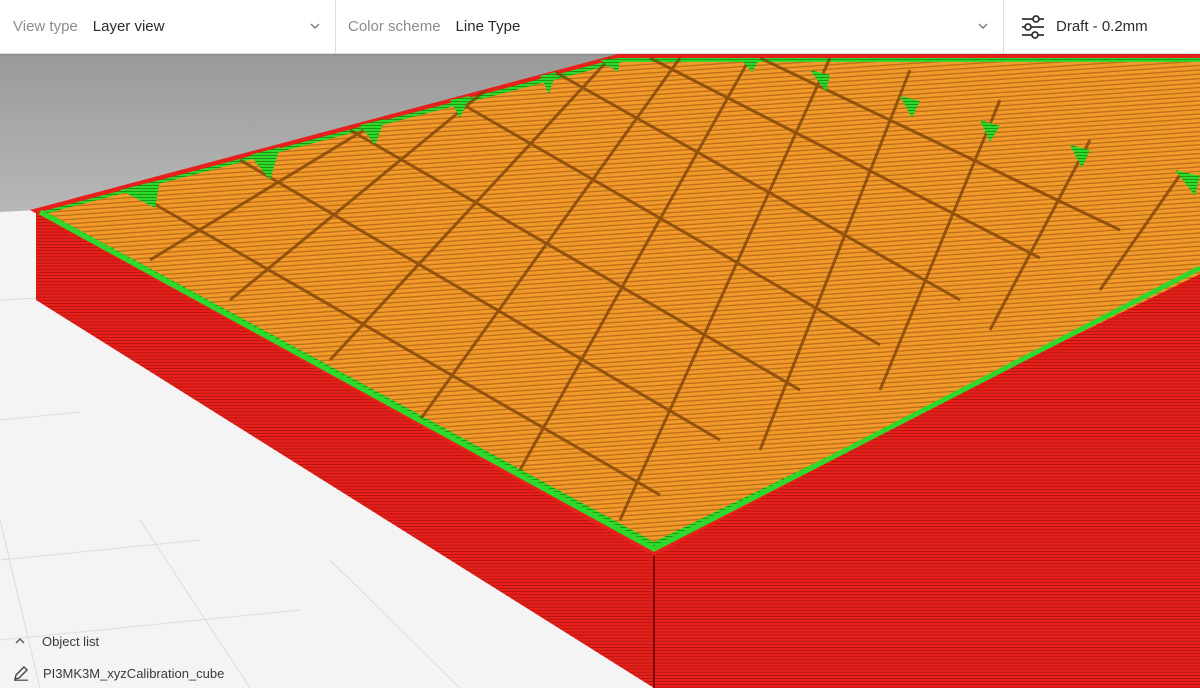  Describe the element at coordinates (20, 641) in the screenshot. I see `caret-up-icon` at that location.